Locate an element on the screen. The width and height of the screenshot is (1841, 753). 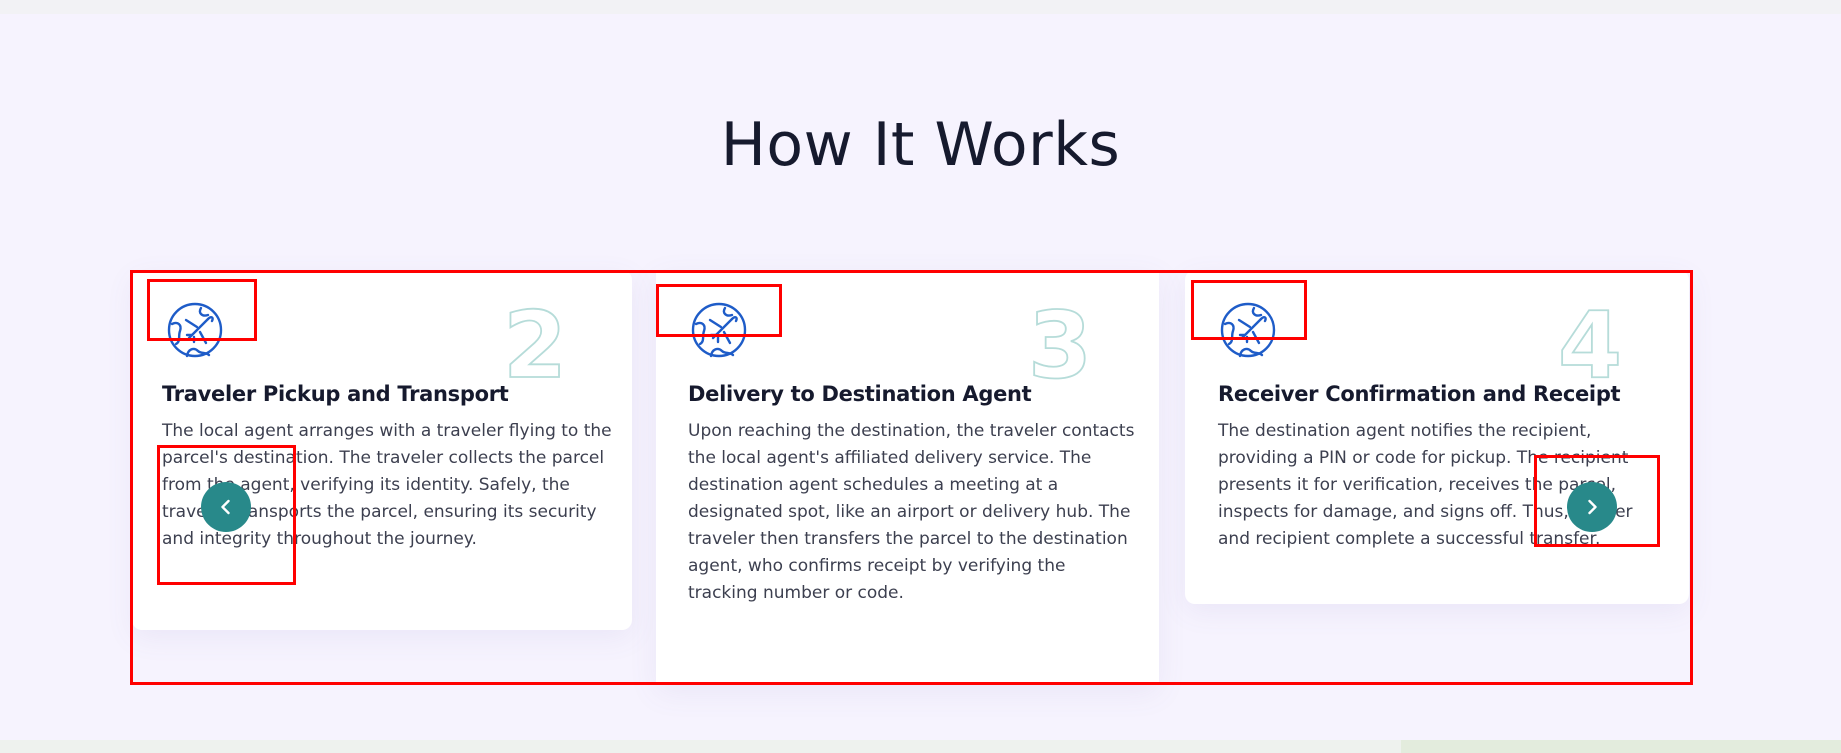
section-heading: How It Works is located at coordinates (920, 145).